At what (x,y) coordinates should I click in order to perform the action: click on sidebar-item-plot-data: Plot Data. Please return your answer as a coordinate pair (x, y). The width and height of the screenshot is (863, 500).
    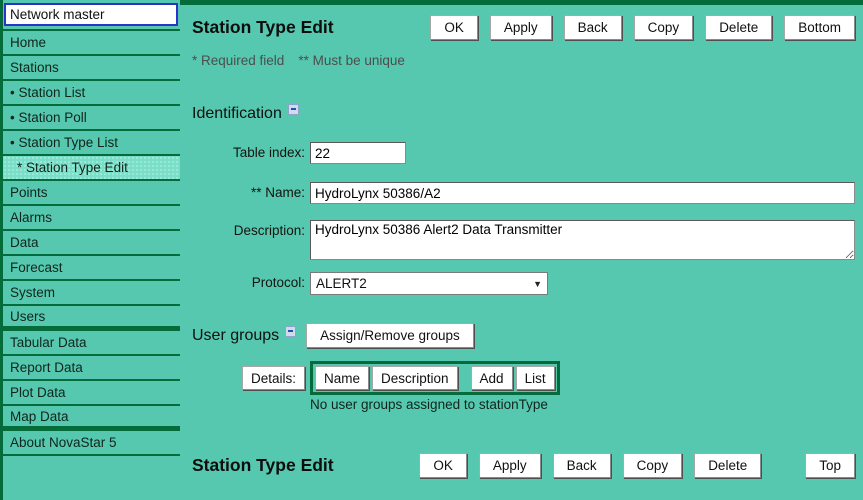
    Looking at the image, I should click on (91, 393).